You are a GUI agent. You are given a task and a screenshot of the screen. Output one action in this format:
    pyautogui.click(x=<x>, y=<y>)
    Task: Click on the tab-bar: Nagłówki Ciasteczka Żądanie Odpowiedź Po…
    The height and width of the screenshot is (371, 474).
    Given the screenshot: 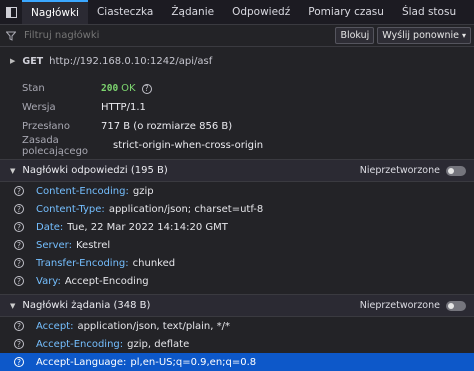 What is the action you would take?
    pyautogui.click(x=237, y=12)
    